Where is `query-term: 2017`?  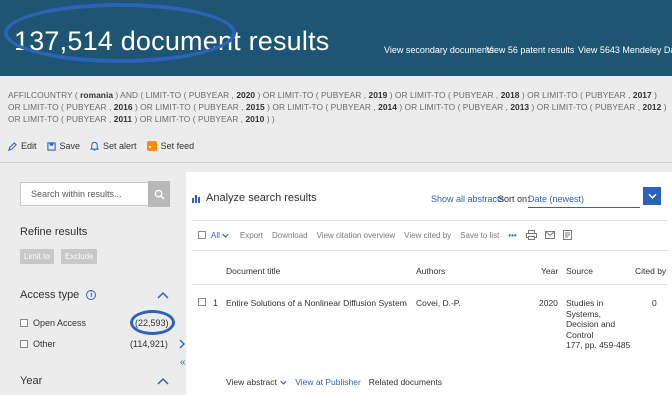
query-term: 2017 is located at coordinates (642, 95).